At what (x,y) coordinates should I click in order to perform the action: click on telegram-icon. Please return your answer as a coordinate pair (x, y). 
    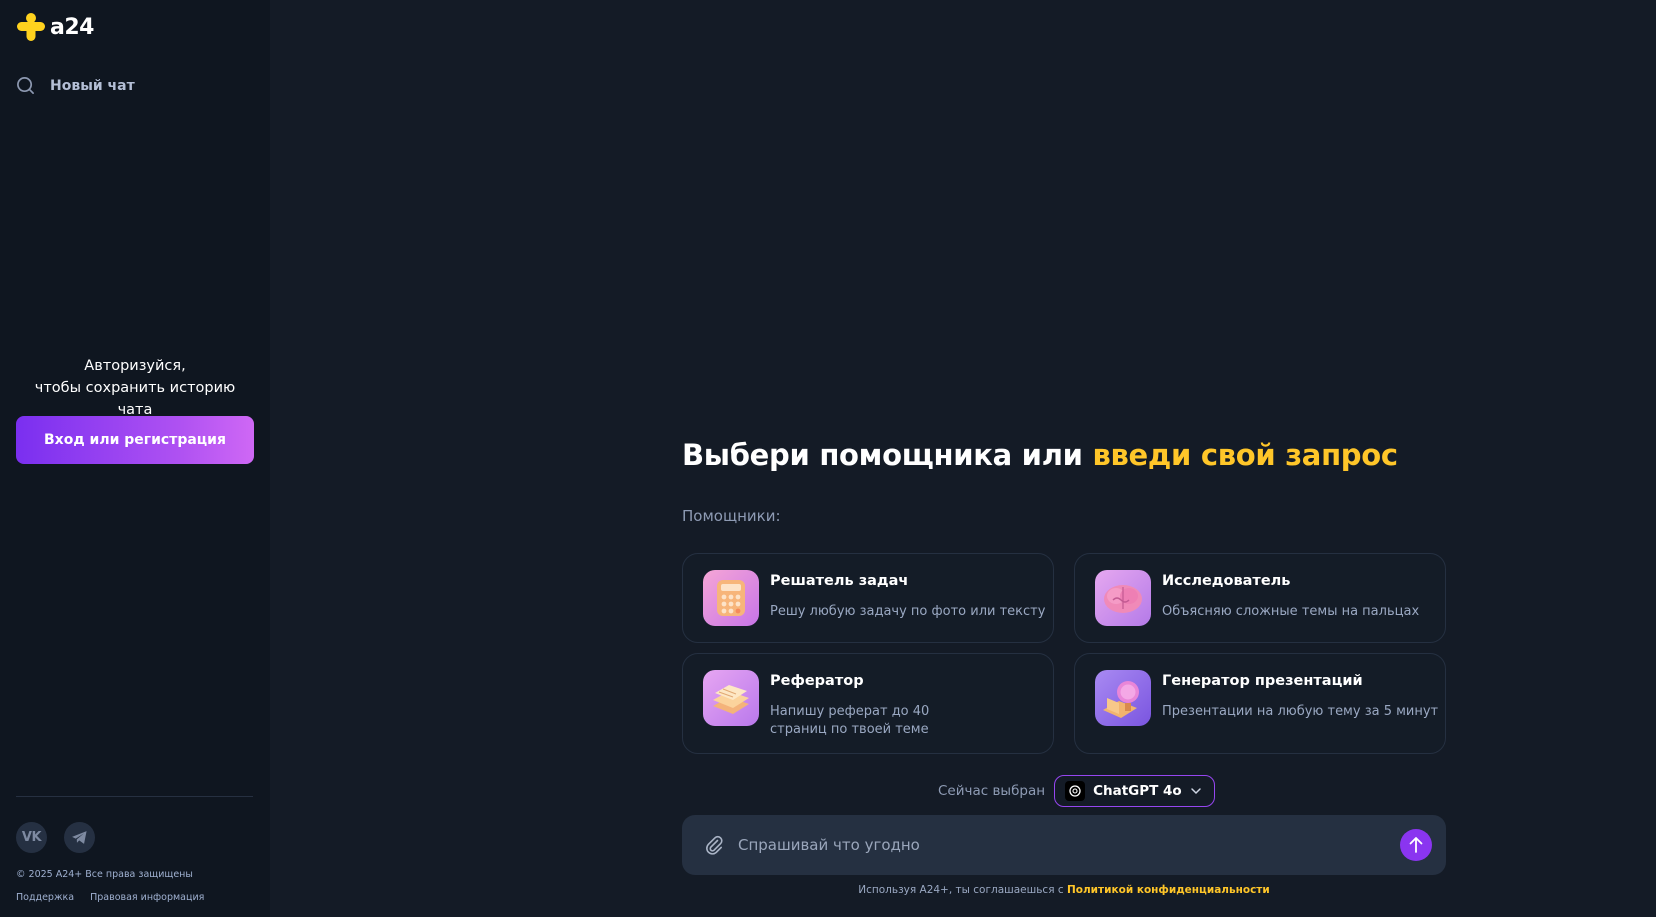
    Looking at the image, I should click on (79, 837).